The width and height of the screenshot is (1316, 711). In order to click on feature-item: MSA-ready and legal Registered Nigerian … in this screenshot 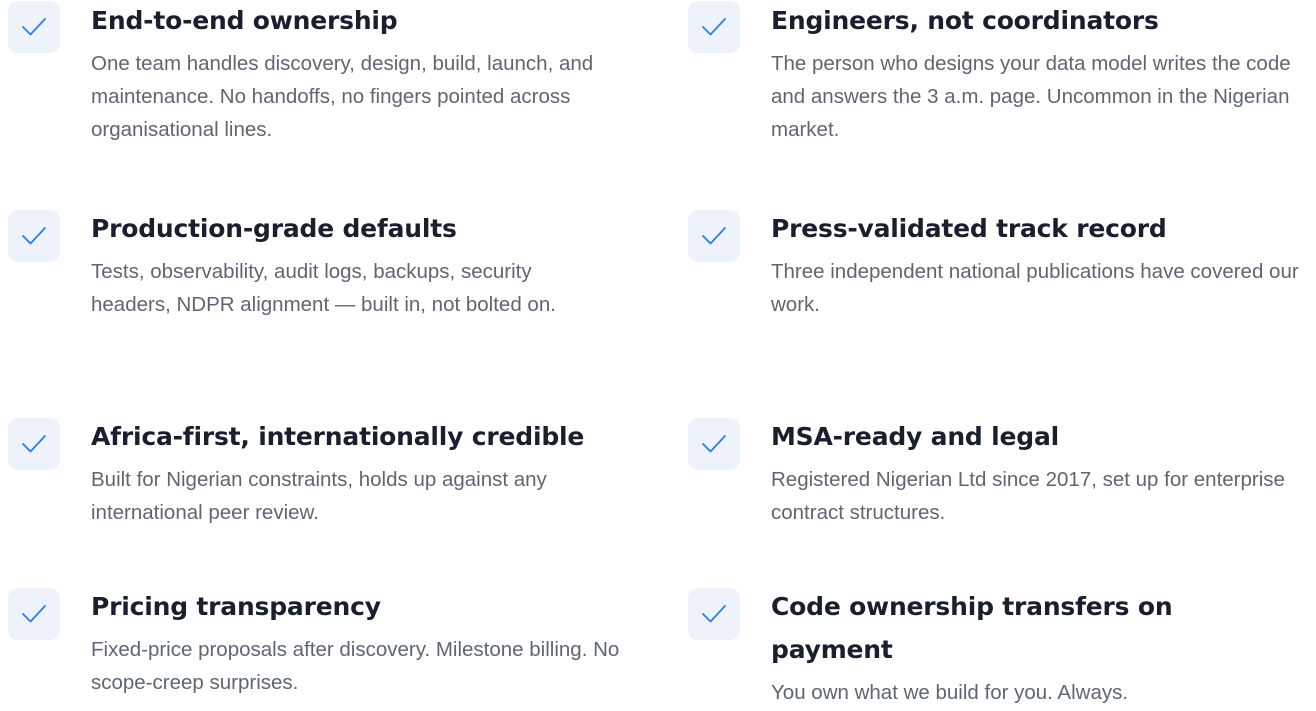, I will do `click(1002, 486)`.